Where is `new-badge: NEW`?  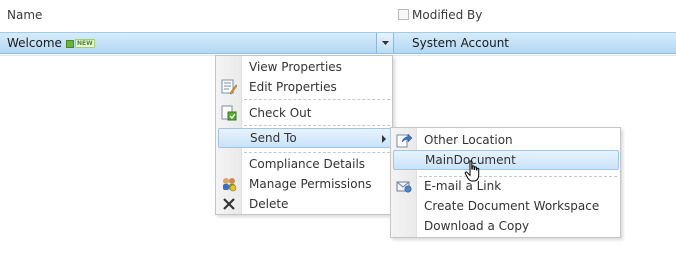 new-badge: NEW is located at coordinates (80, 43).